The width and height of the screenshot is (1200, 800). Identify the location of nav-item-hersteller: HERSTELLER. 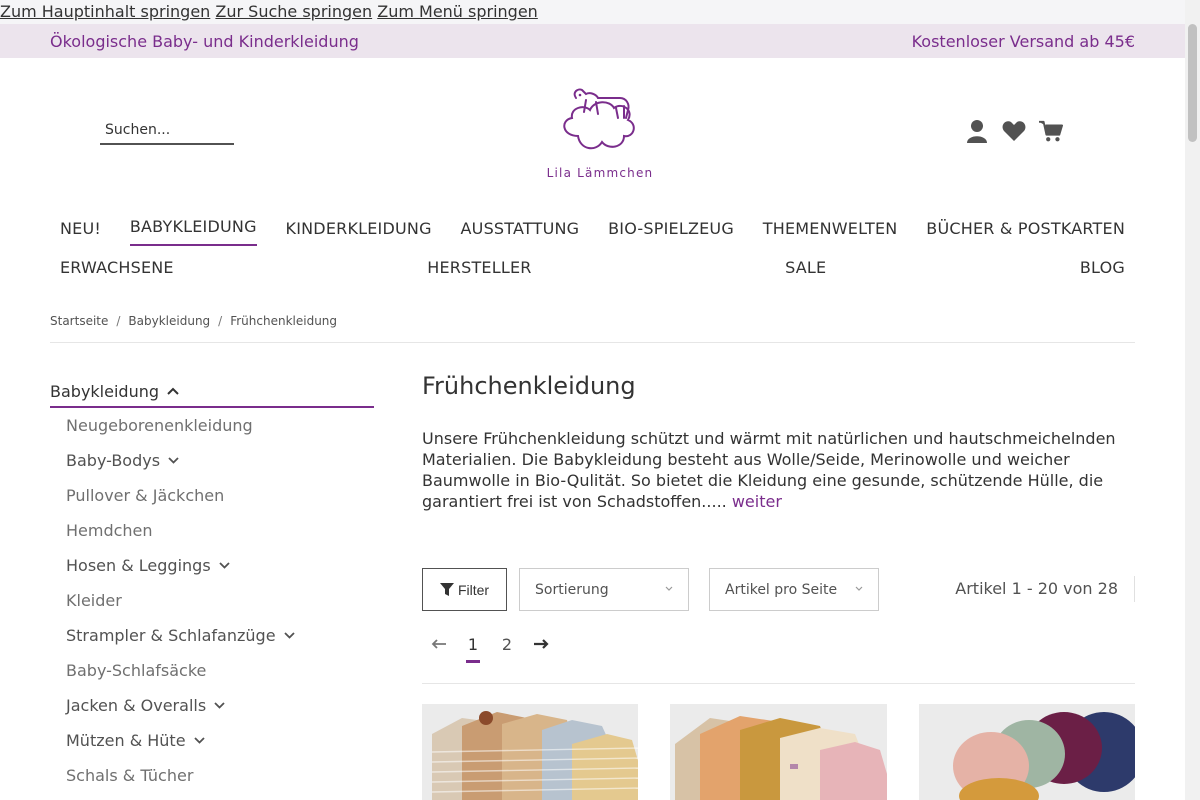
(479, 268).